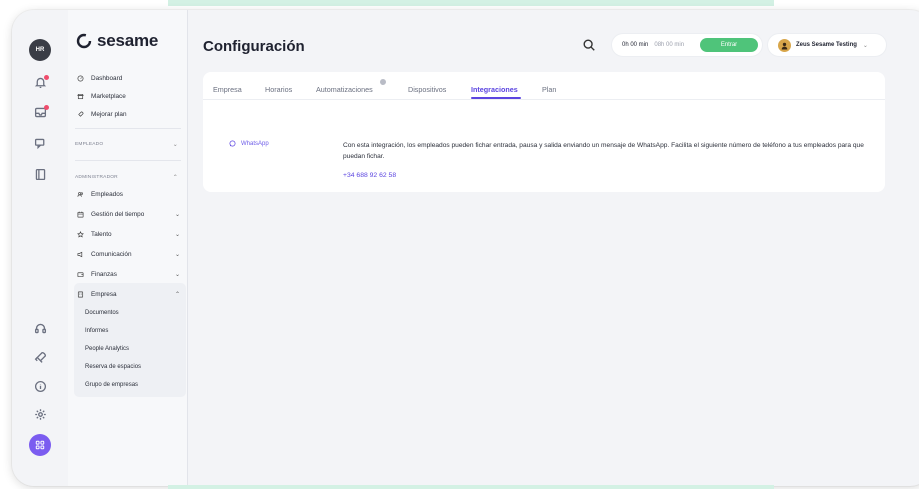 Image resolution: width=919 pixels, height=489 pixels. Describe the element at coordinates (128, 40) in the screenshot. I see `logo-text: sesame` at that location.